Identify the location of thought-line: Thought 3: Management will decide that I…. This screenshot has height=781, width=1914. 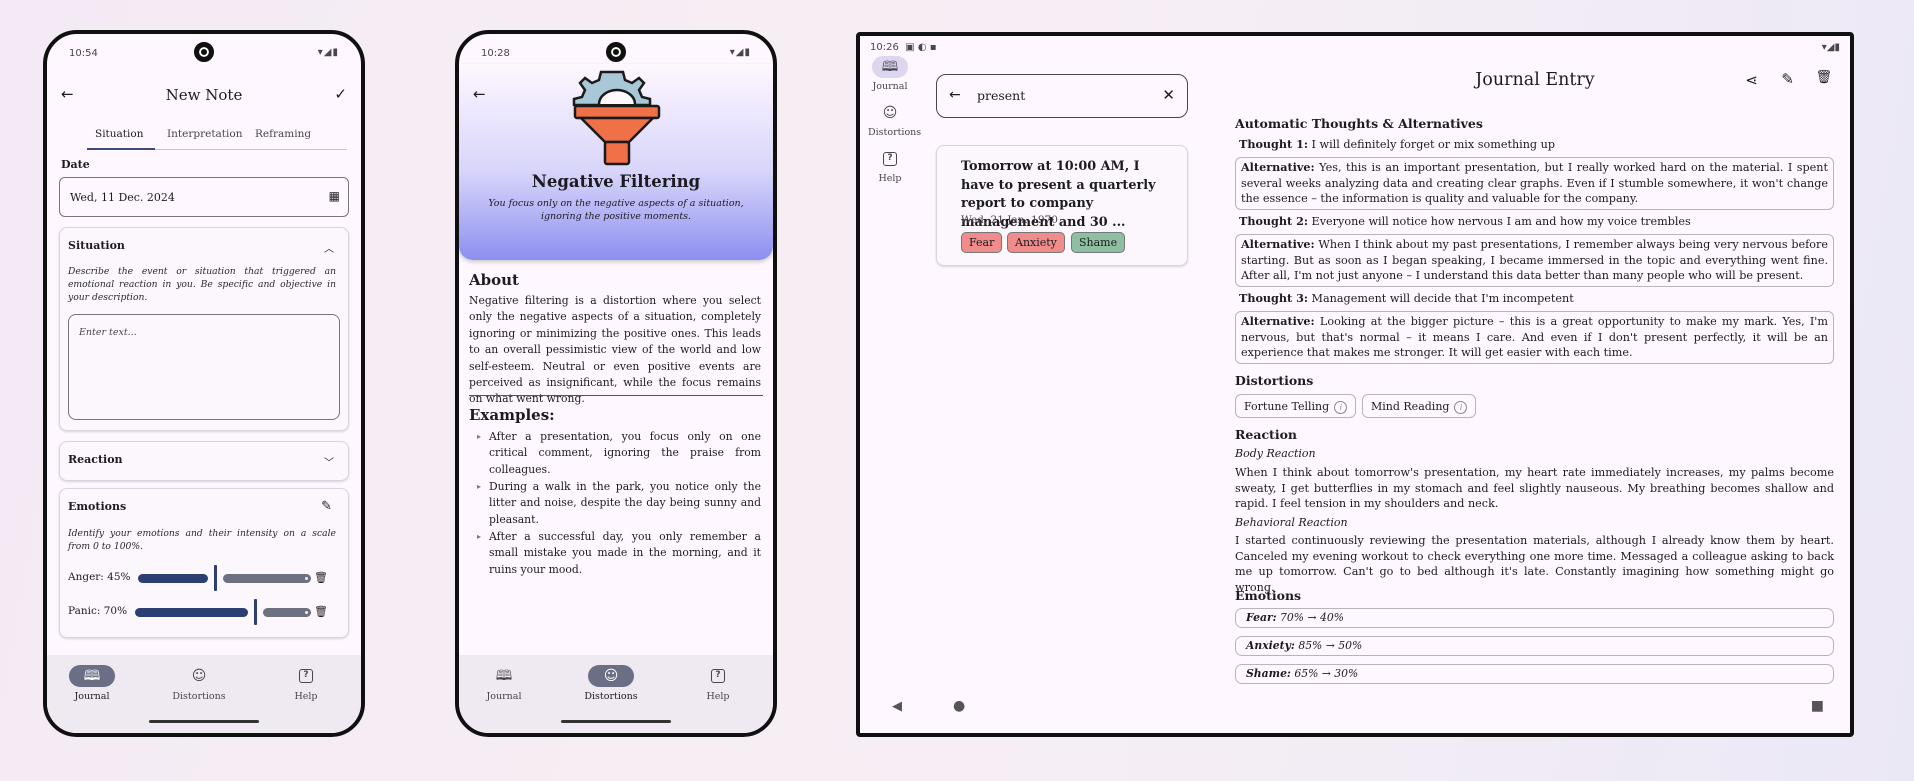
(1536, 299).